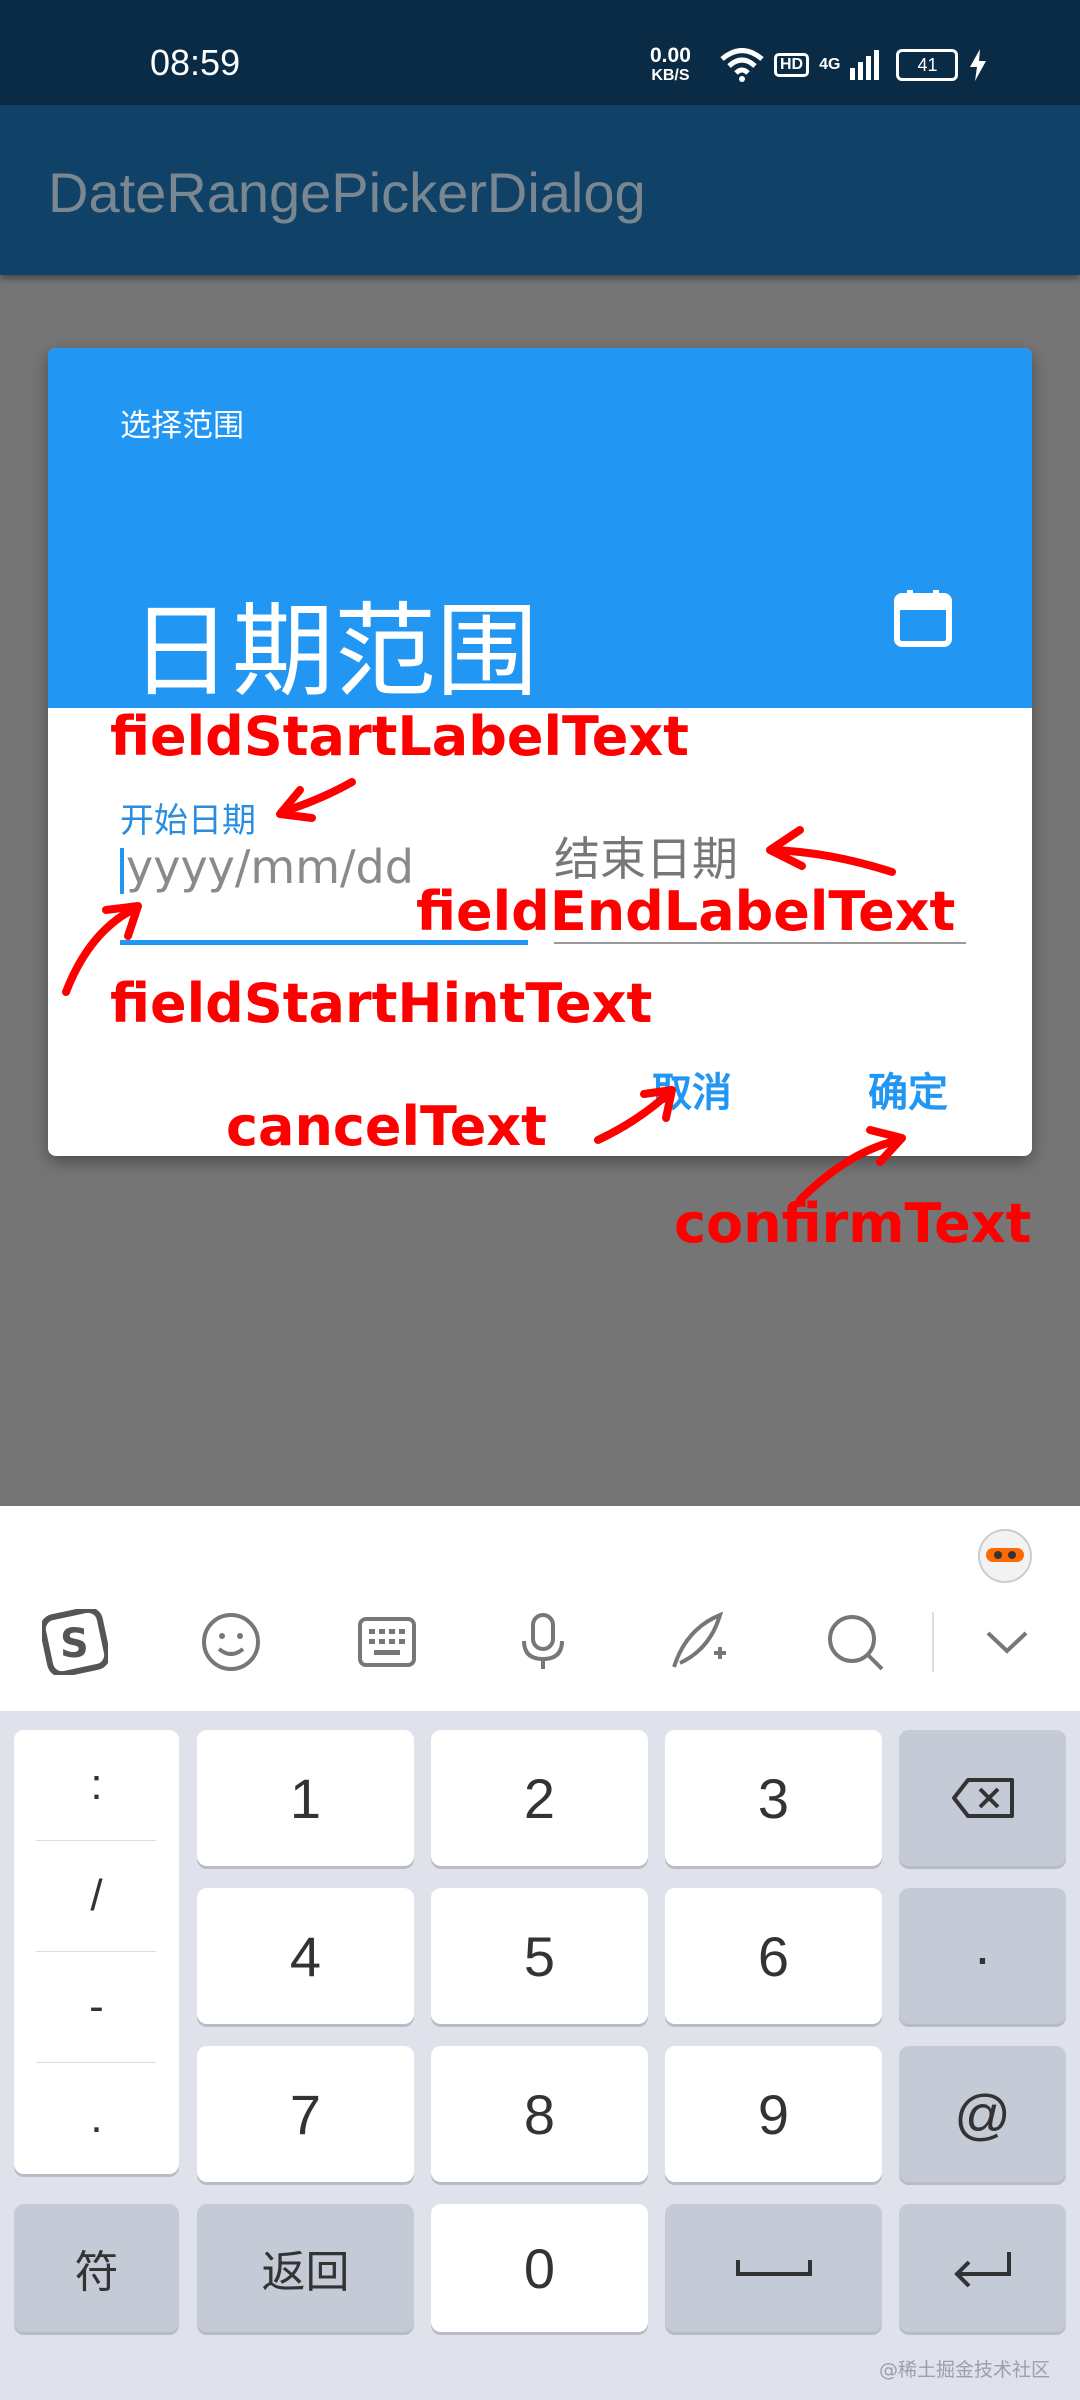 This screenshot has width=1080, height=2400. Describe the element at coordinates (865, 65) in the screenshot. I see `signal-icon` at that location.